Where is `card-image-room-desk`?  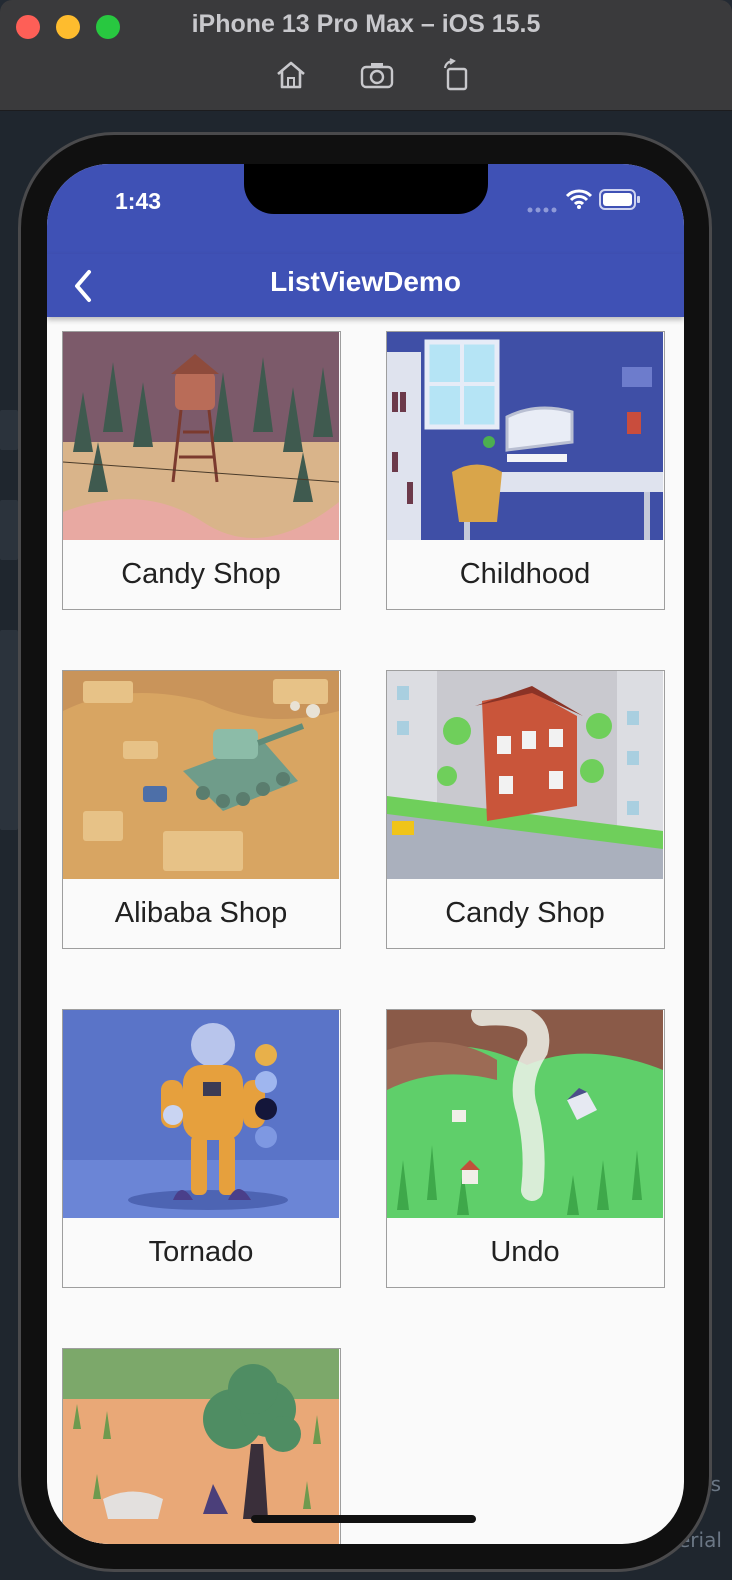 card-image-room-desk is located at coordinates (525, 436).